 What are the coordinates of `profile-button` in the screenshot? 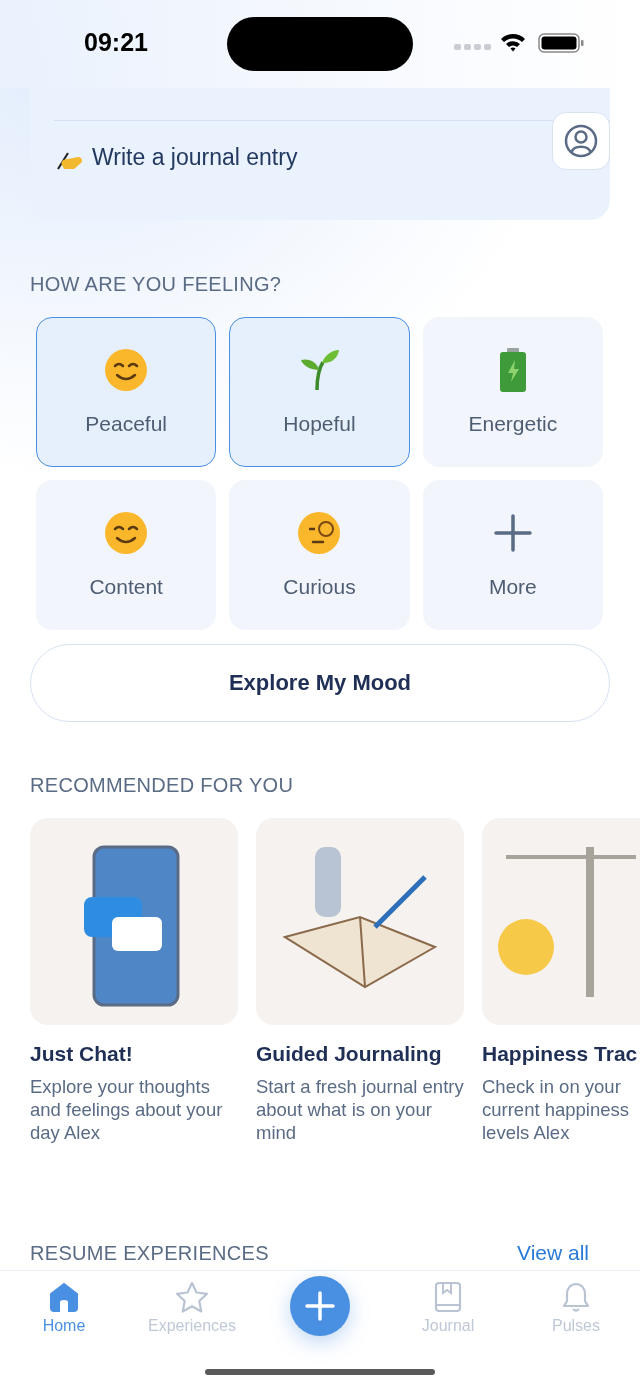 It's located at (581, 141).